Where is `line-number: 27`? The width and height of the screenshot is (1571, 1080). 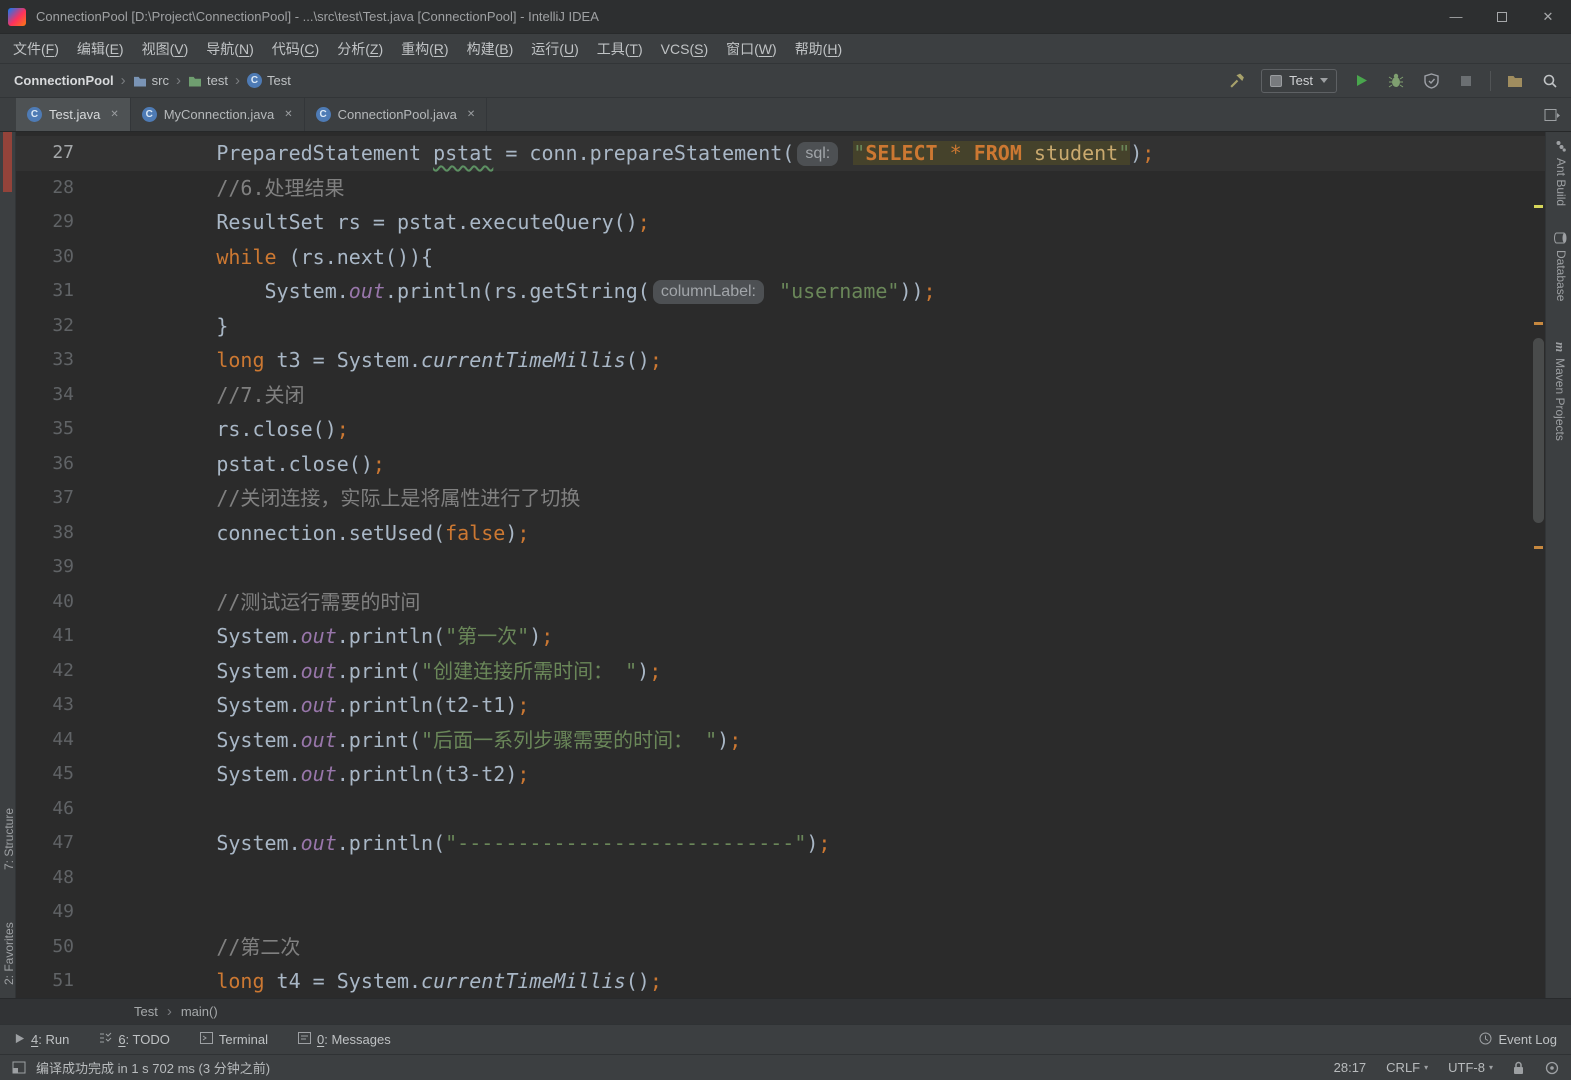
line-number: 27 is located at coordinates (68, 153).